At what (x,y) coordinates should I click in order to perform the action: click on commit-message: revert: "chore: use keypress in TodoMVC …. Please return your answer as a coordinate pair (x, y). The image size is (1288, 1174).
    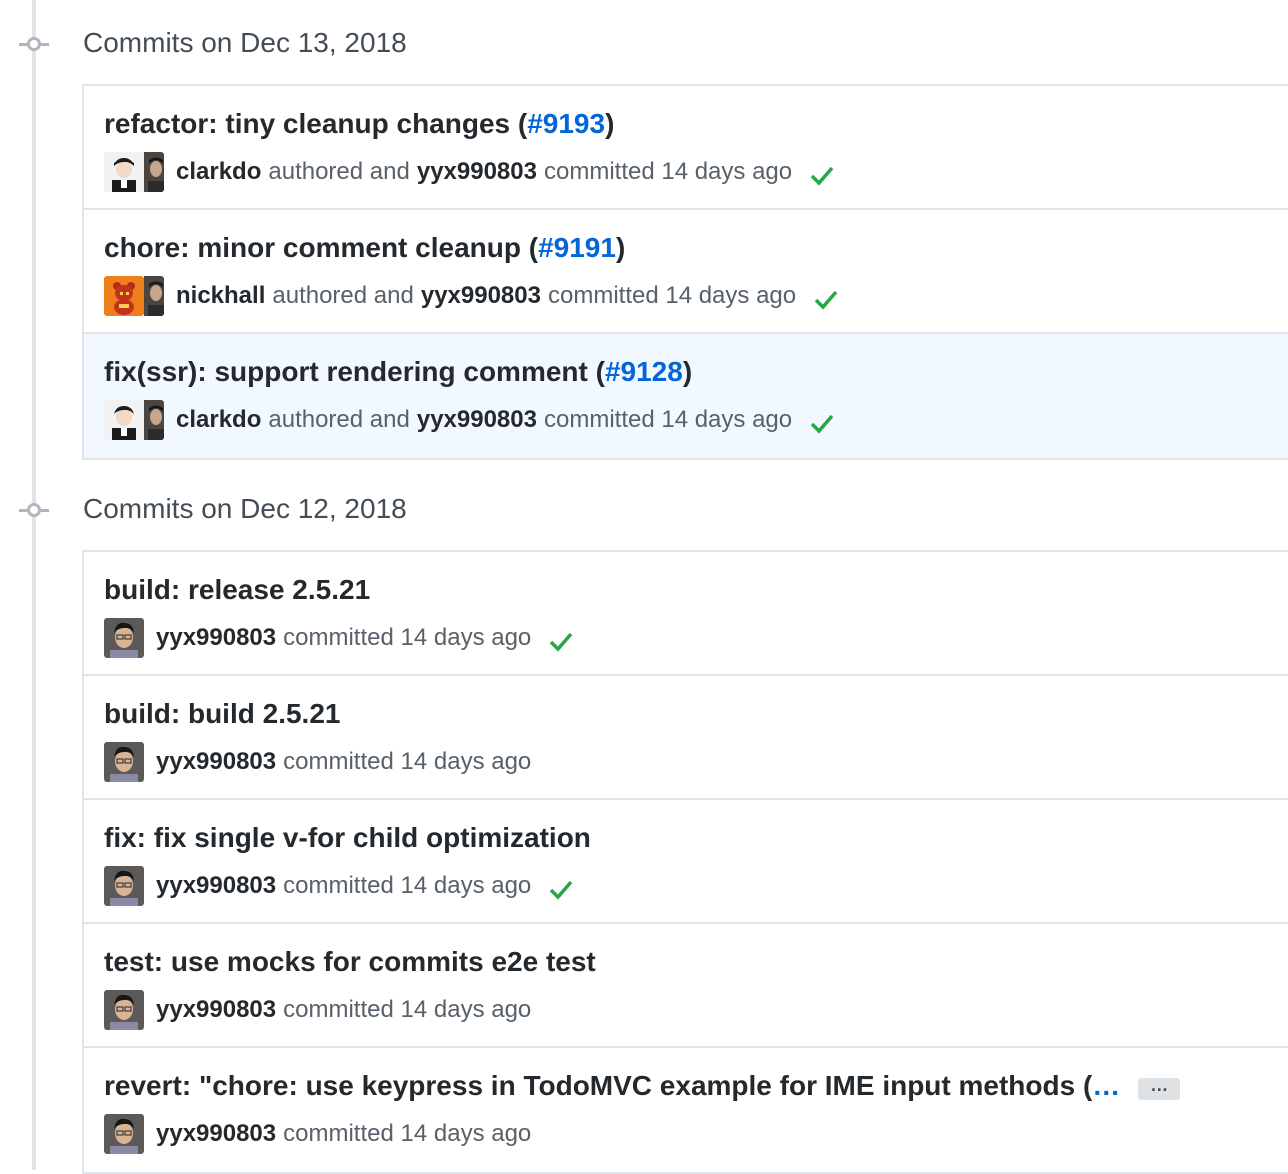
    Looking at the image, I should click on (598, 1085).